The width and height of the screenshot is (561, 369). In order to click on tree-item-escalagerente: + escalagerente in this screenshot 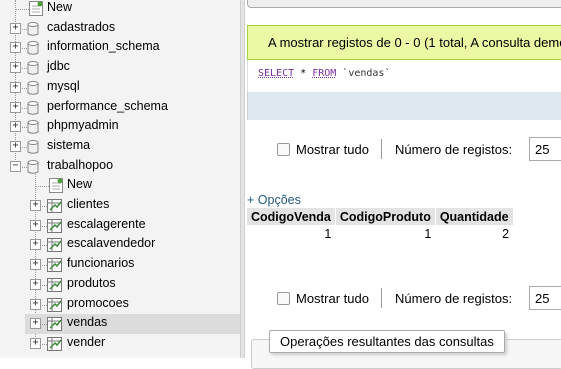, I will do `click(120, 226)`.